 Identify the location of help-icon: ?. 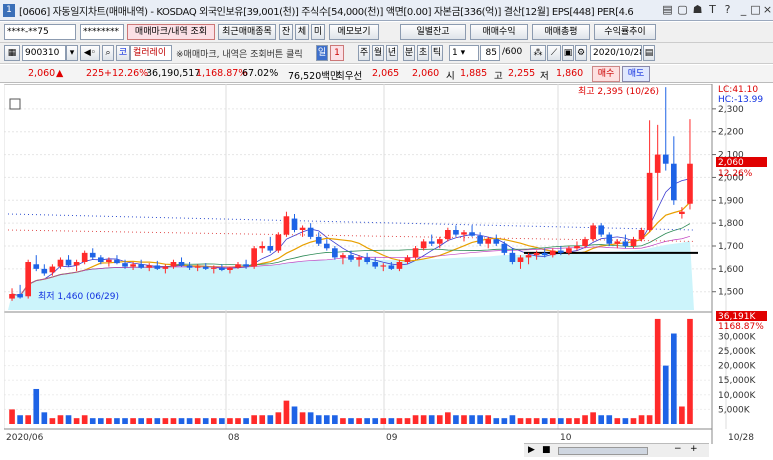
(727, 9).